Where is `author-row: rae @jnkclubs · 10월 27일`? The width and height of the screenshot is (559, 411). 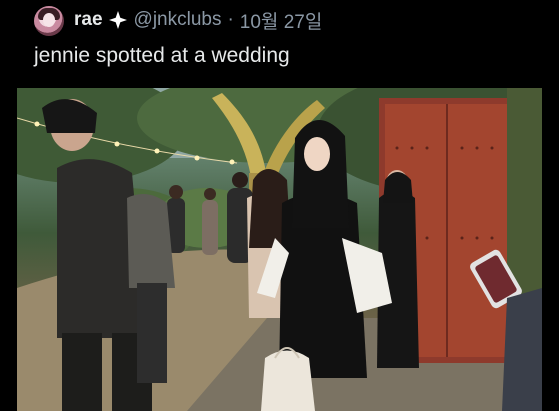
author-row: rae @jnkclubs · 10월 27일 is located at coordinates (198, 20).